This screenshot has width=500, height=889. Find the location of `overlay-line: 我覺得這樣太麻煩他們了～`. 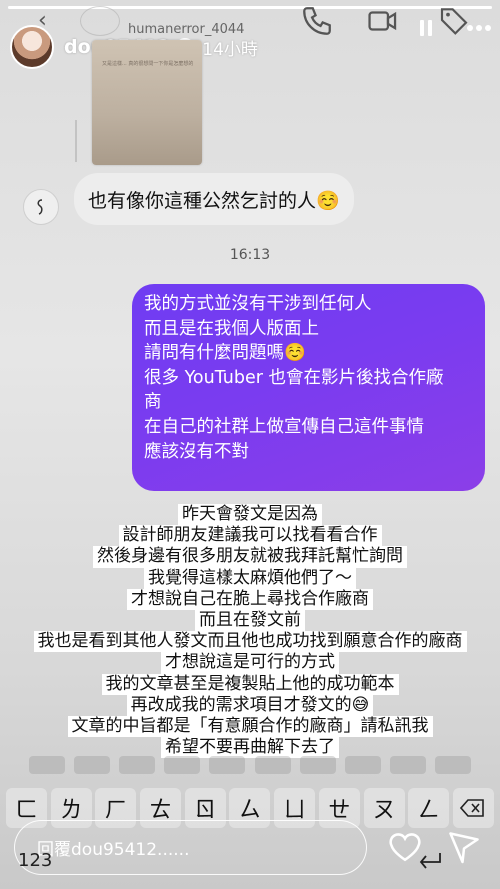

overlay-line: 我覺得這樣太麻煩他們了～ is located at coordinates (250, 578).